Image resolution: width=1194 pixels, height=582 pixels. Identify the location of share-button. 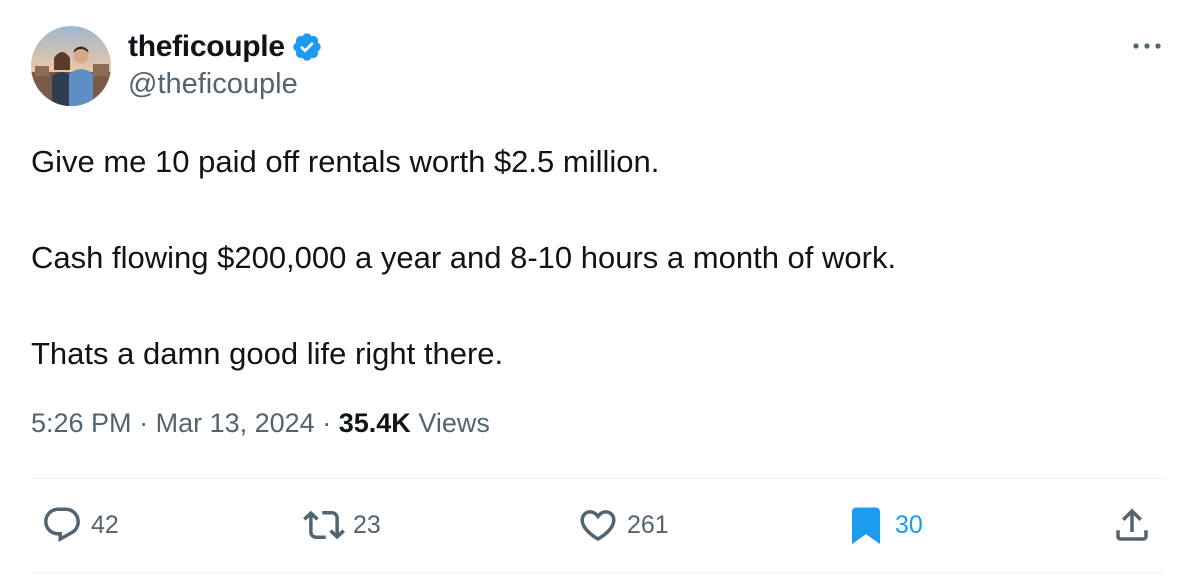
(1132, 525).